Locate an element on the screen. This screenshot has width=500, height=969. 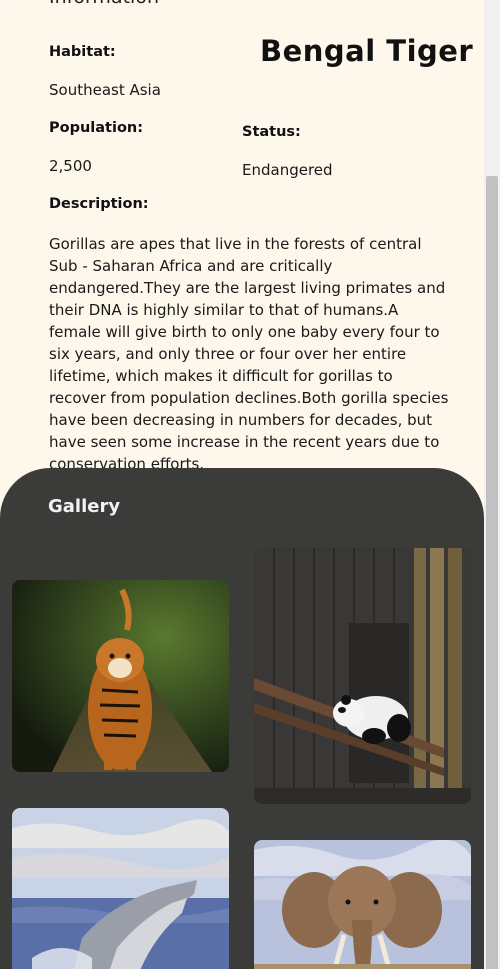
tiger-photo is located at coordinates (120, 676).